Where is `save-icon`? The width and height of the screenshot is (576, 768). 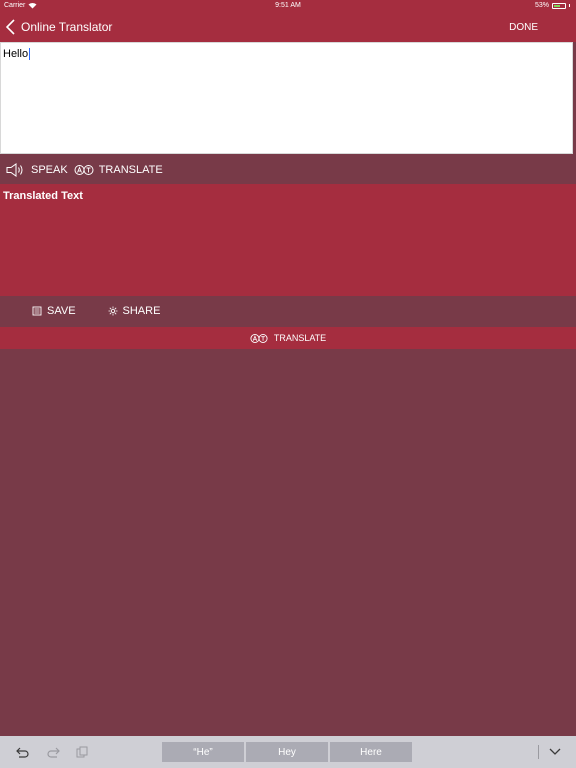 save-icon is located at coordinates (37, 311).